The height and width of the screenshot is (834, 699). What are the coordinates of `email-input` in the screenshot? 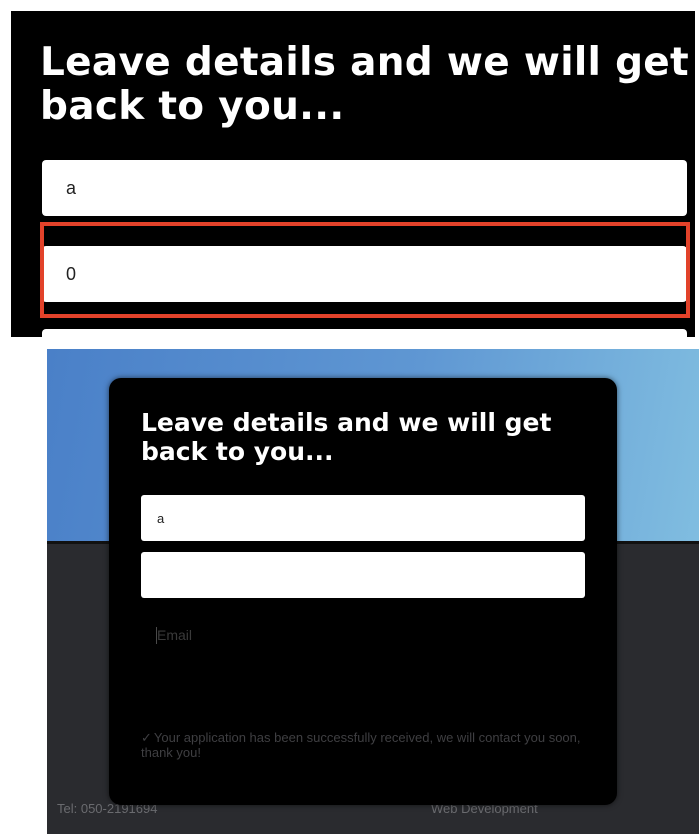 It's located at (363, 635).